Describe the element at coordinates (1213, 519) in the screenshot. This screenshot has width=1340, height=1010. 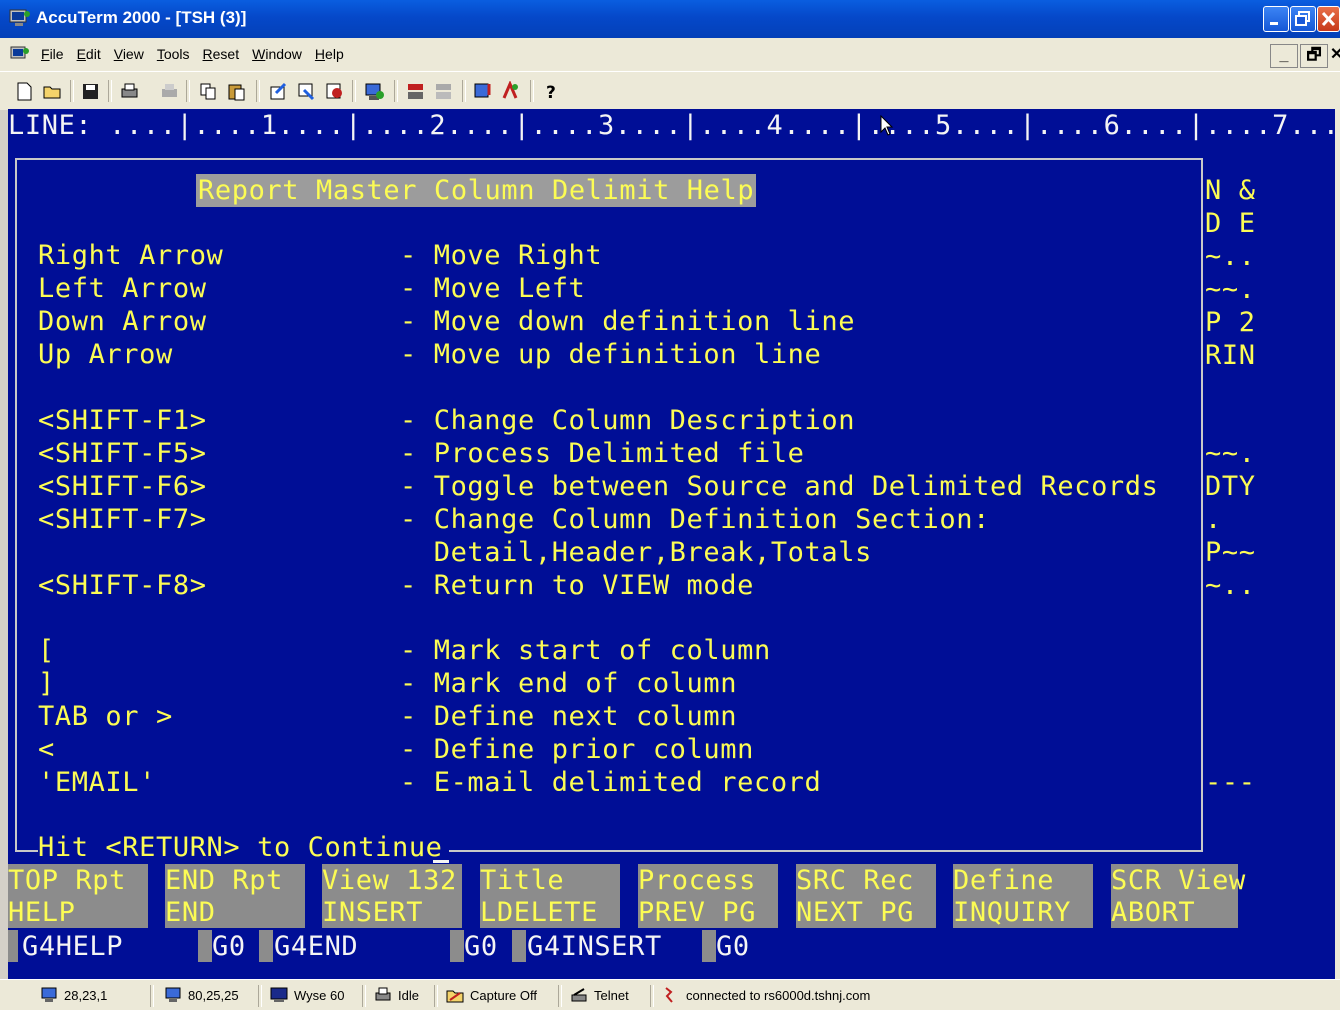
I see `background-text: .` at that location.